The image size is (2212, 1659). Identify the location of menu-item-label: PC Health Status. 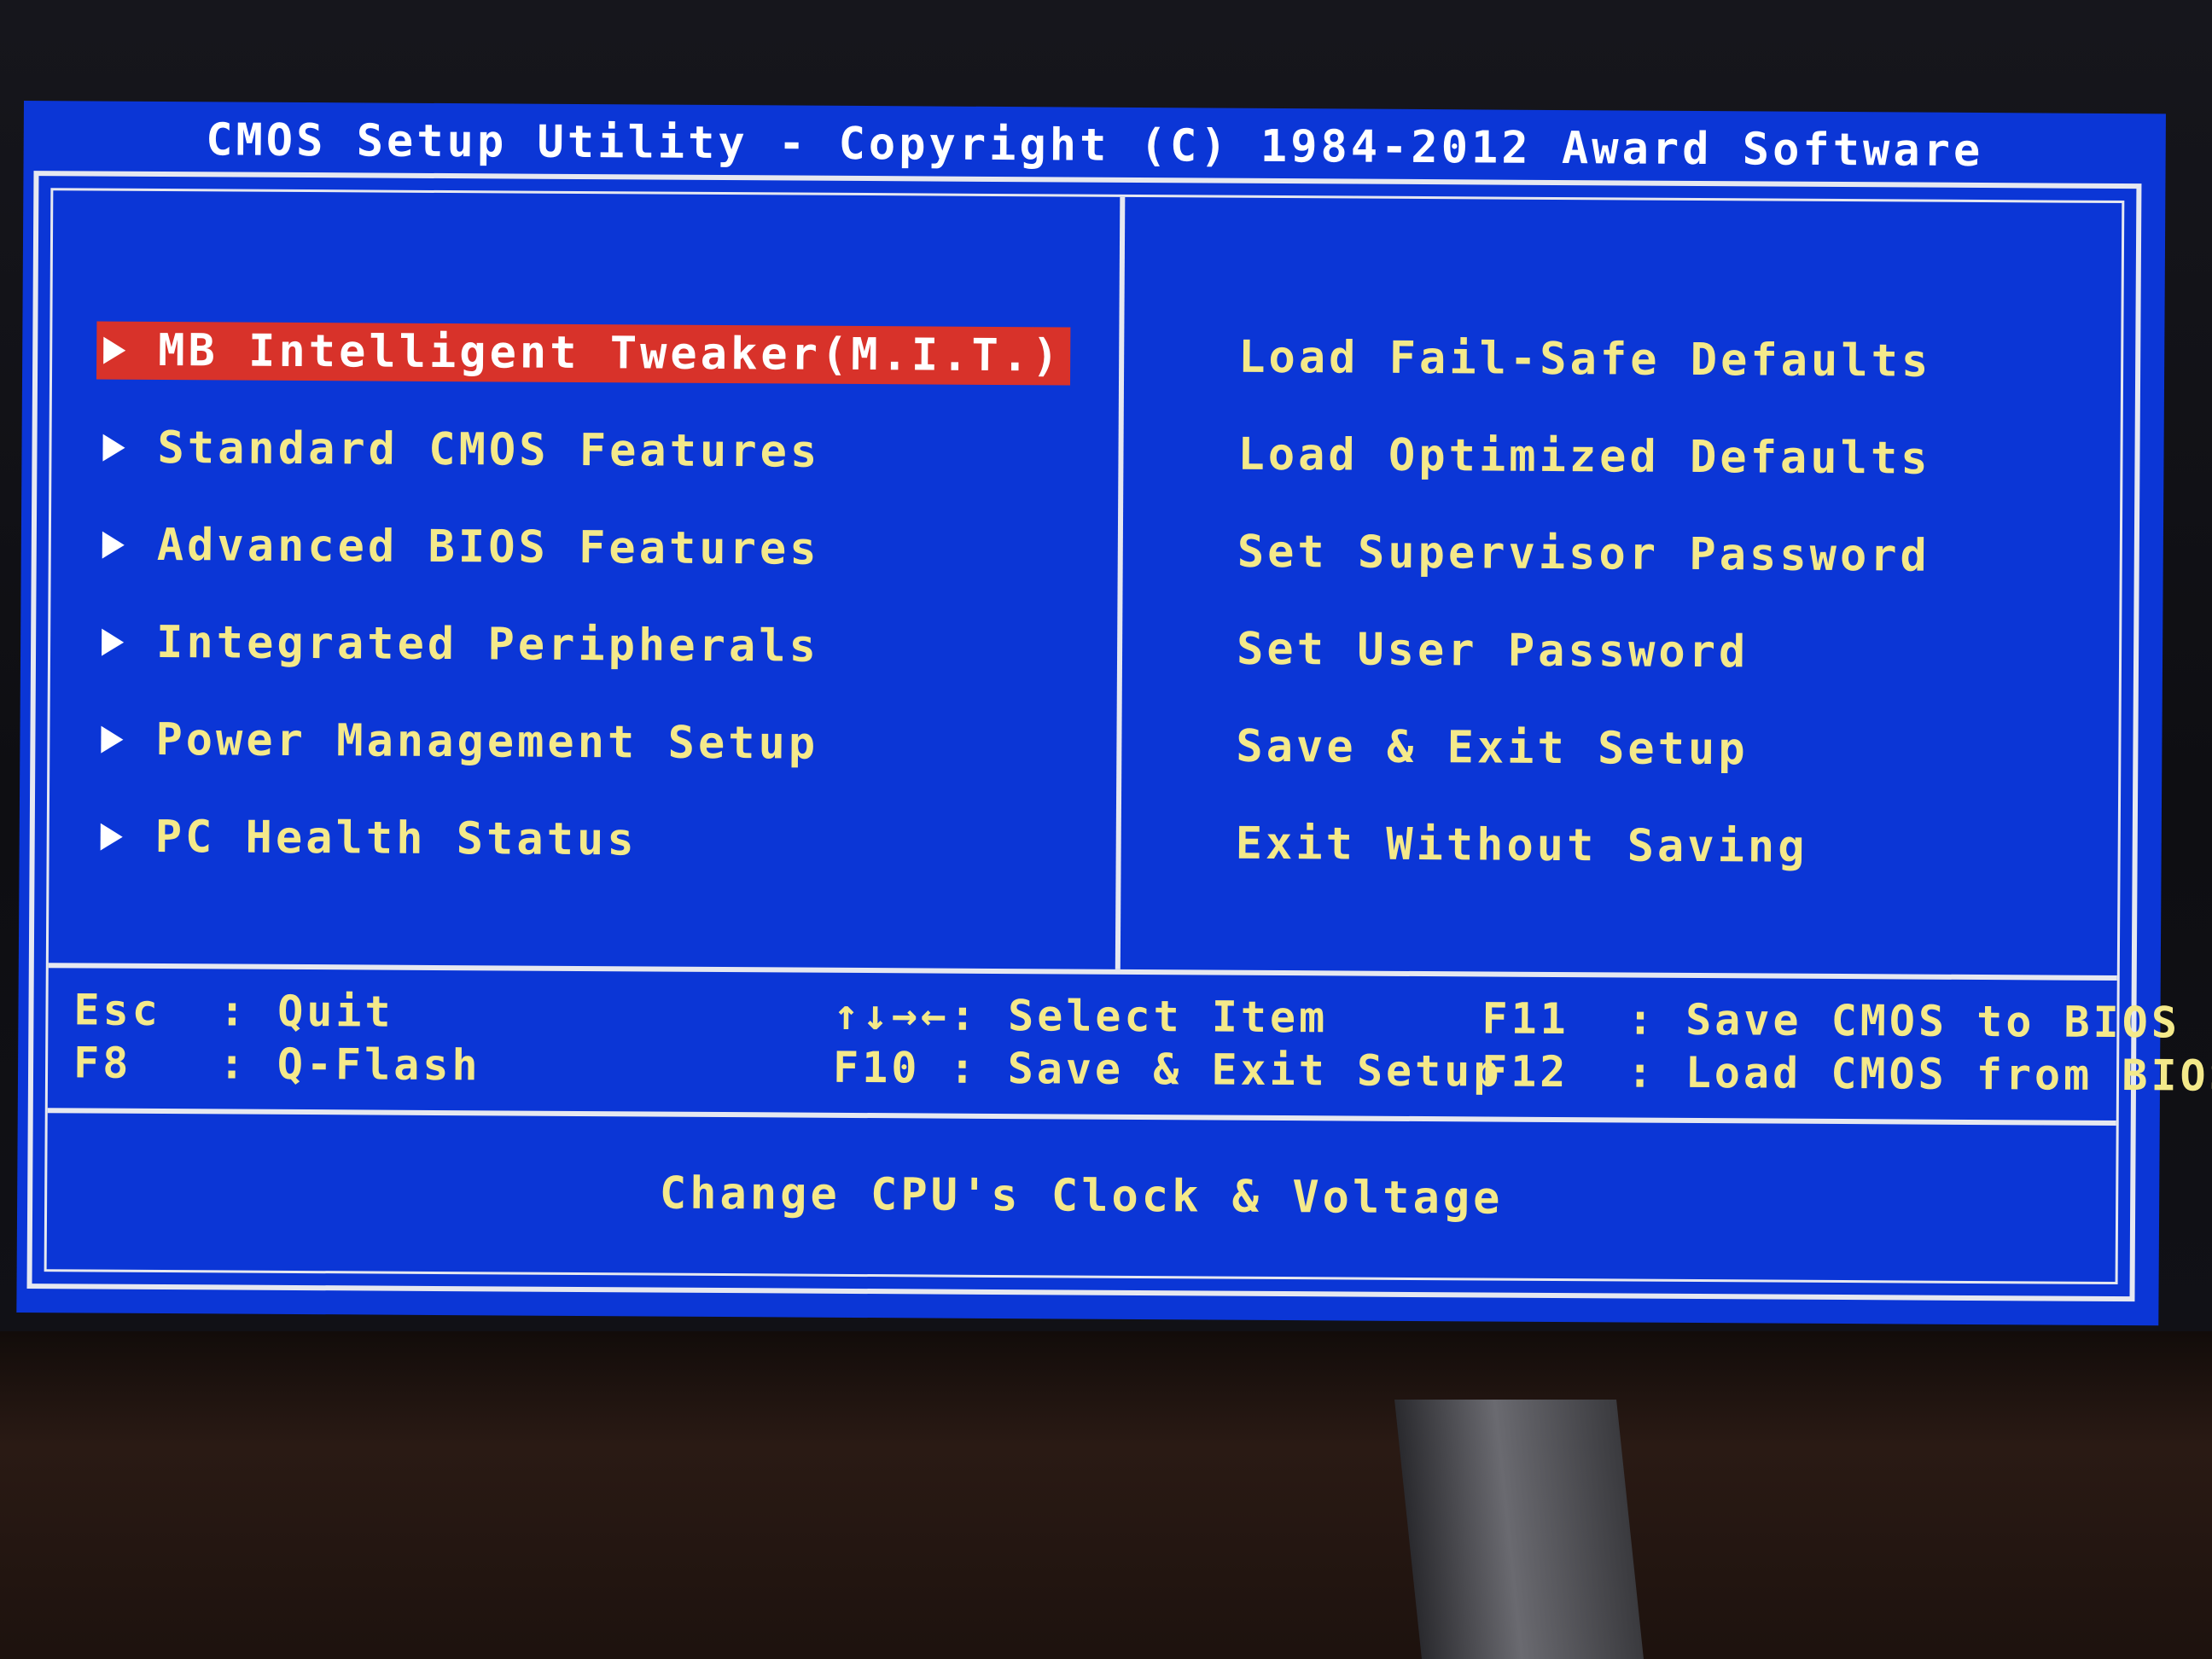
(395, 838).